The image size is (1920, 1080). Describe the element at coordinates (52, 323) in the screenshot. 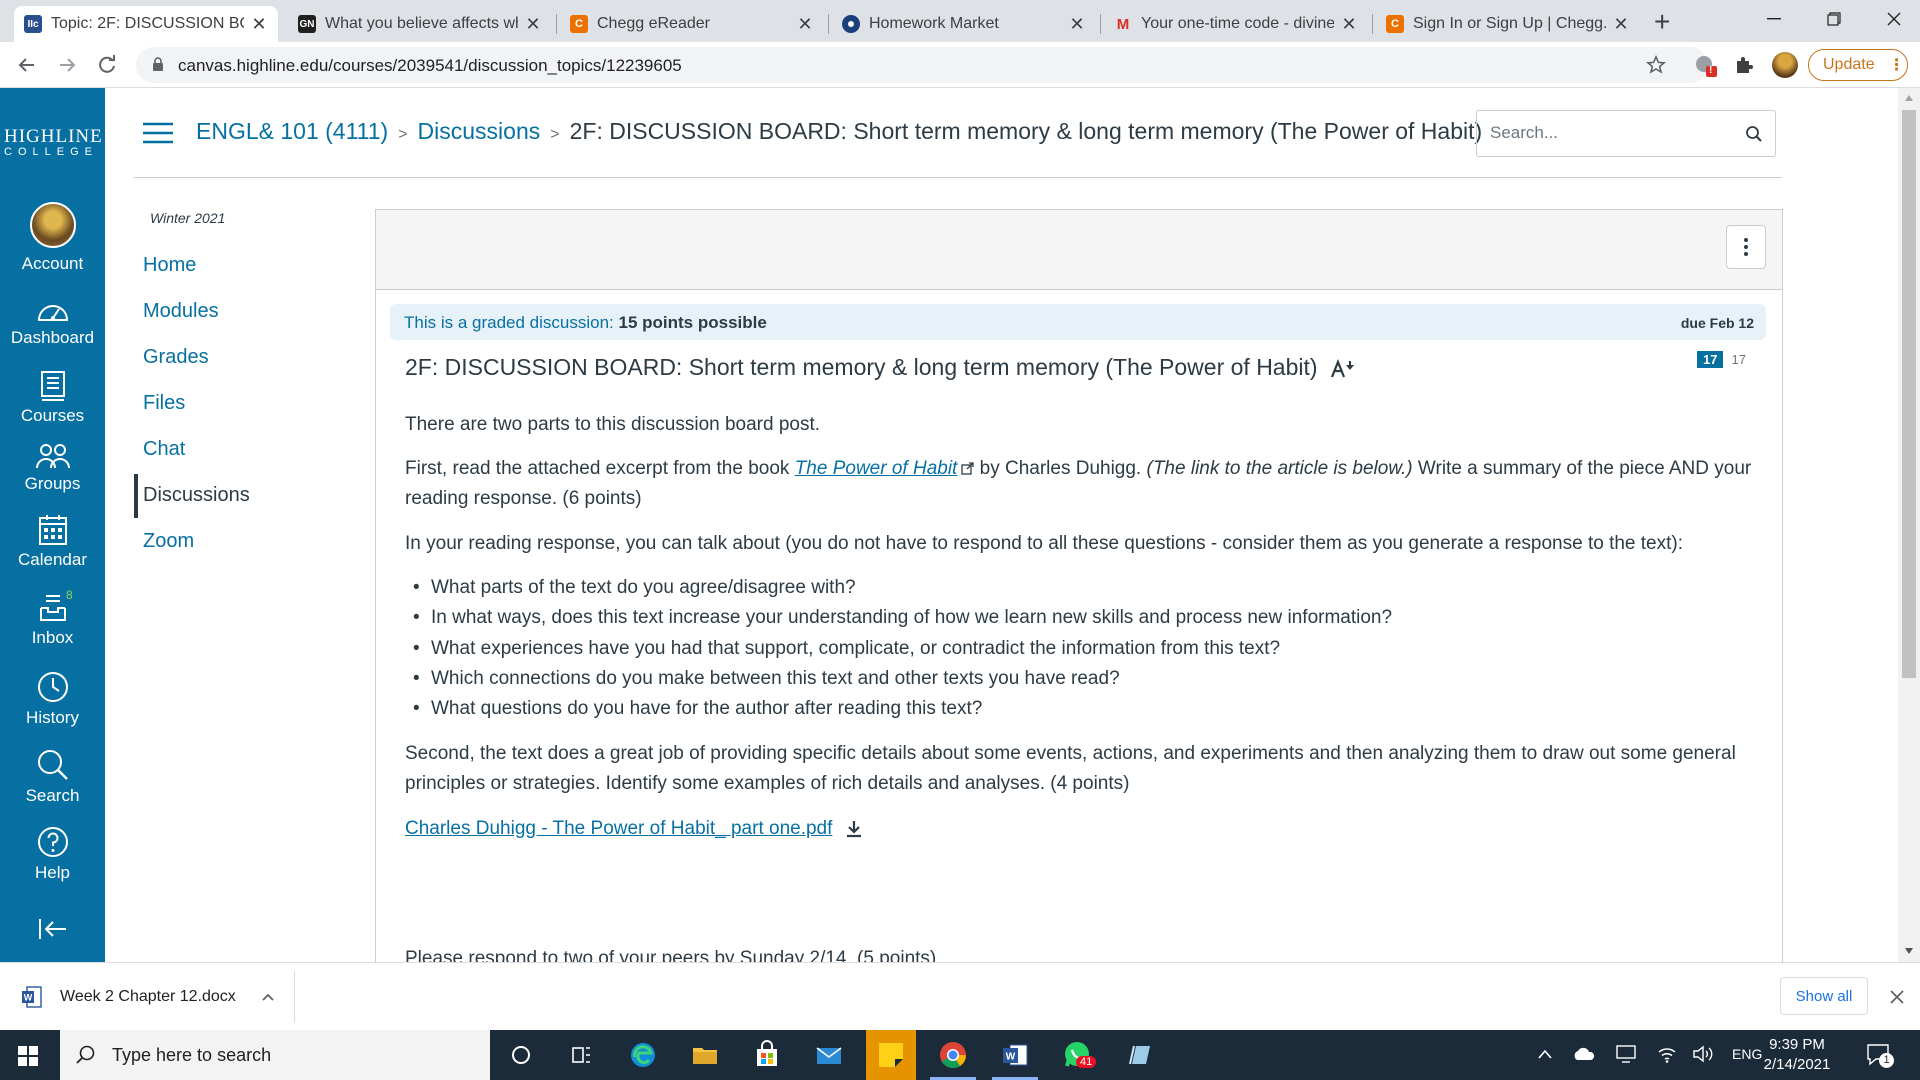

I see `nav-dashboard: Dashboard` at that location.